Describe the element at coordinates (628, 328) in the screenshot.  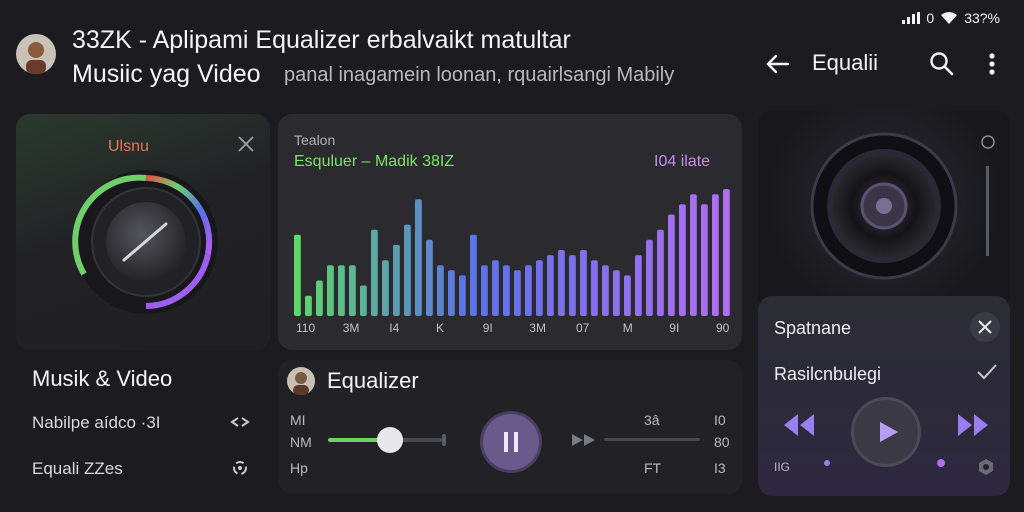
I see `equalizer-tick-label: M` at that location.